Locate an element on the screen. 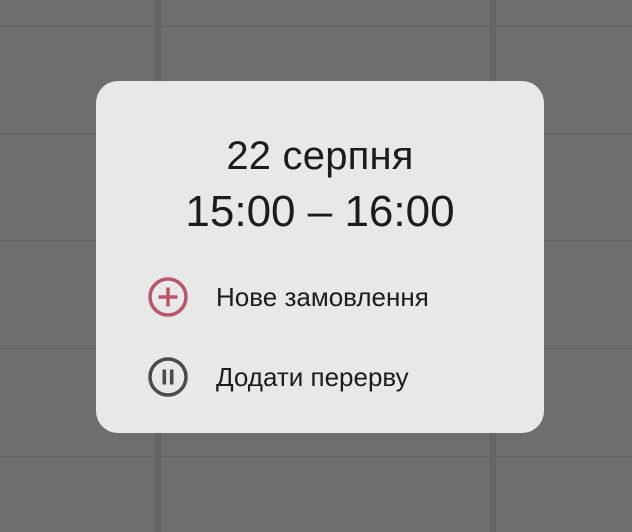  new-order-label: Нове замовлення is located at coordinates (322, 296).